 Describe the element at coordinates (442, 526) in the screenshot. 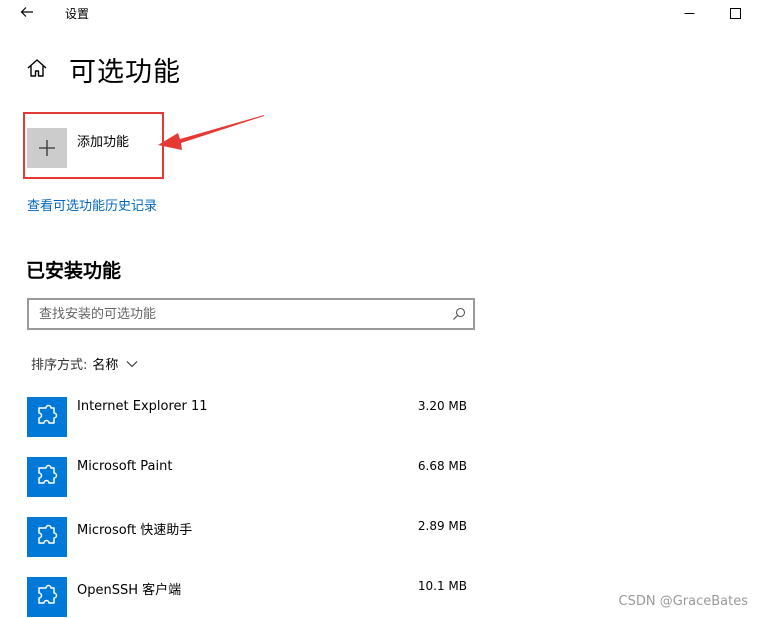

I see `feature-size: 2.89 MB` at that location.